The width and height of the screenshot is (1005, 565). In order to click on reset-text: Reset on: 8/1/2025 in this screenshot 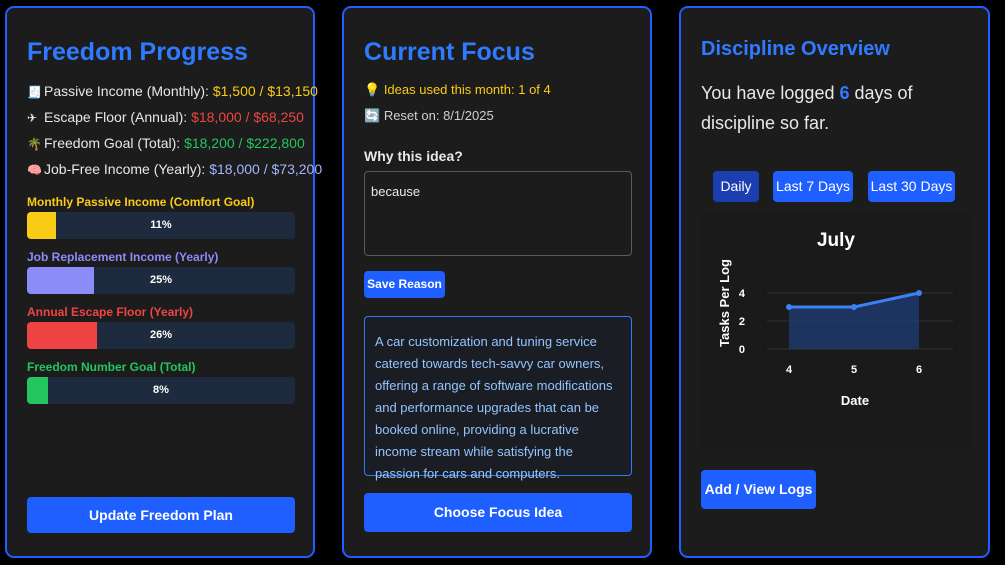, I will do `click(438, 115)`.